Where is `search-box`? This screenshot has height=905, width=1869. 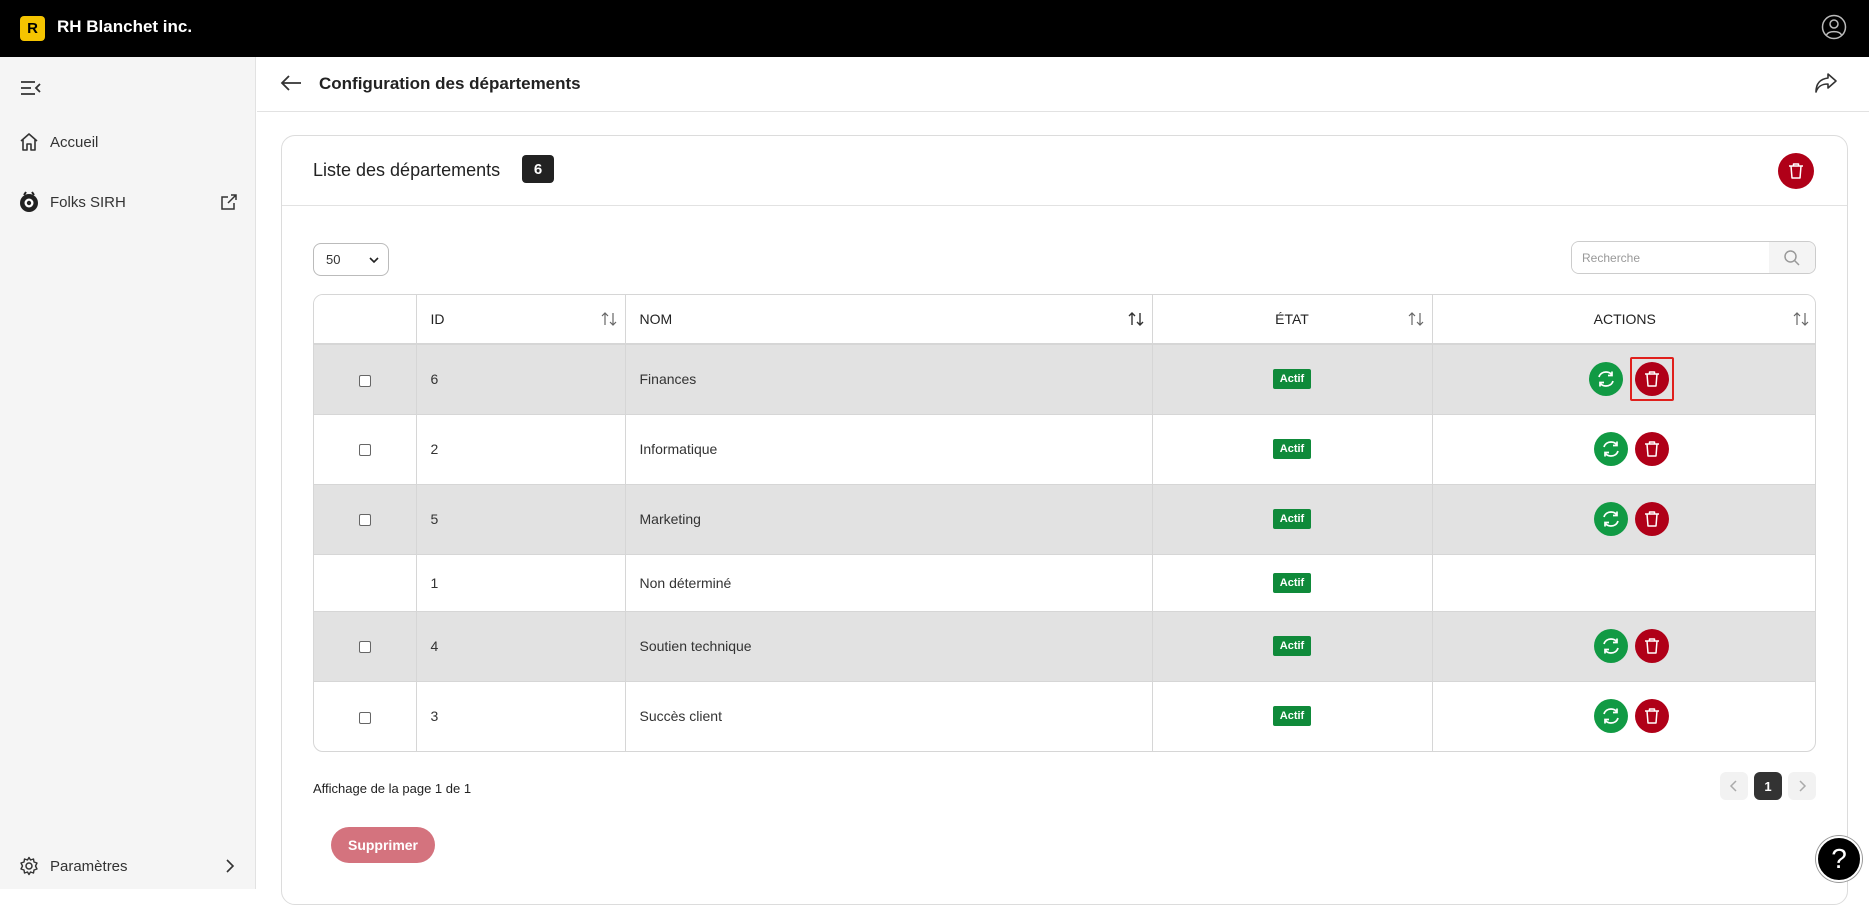 search-box is located at coordinates (1693, 257).